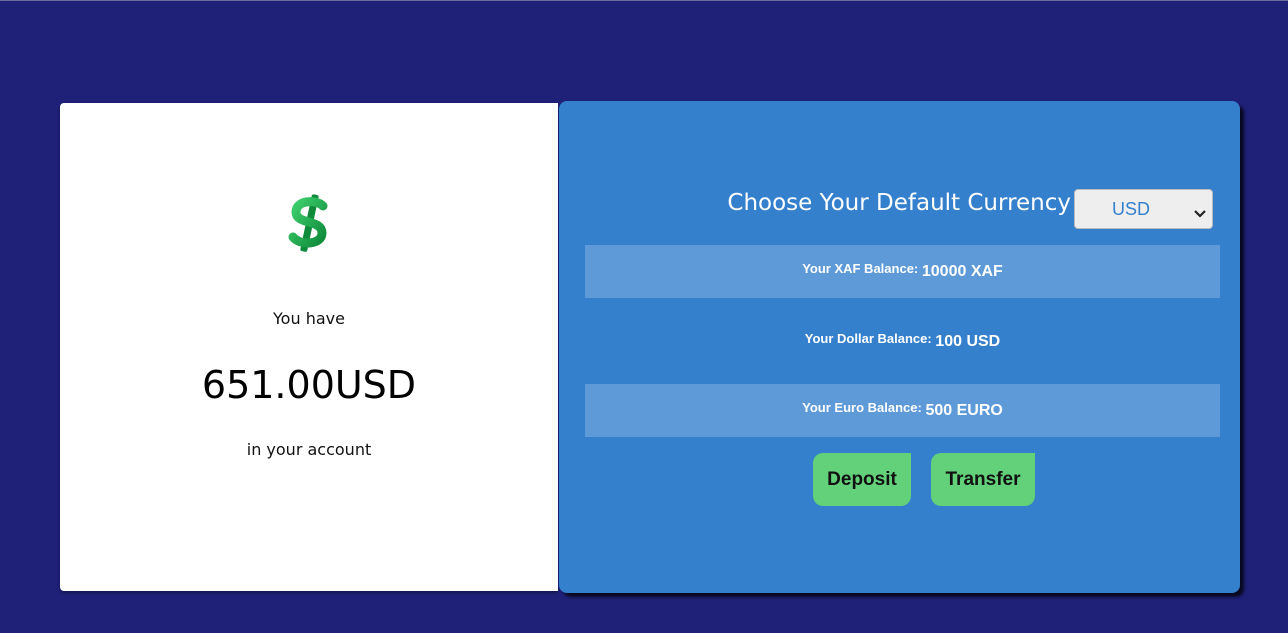 The image size is (1288, 633). What do you see at coordinates (870, 338) in the screenshot?
I see `dollar-balance-label: Your Dollar Balance:` at bounding box center [870, 338].